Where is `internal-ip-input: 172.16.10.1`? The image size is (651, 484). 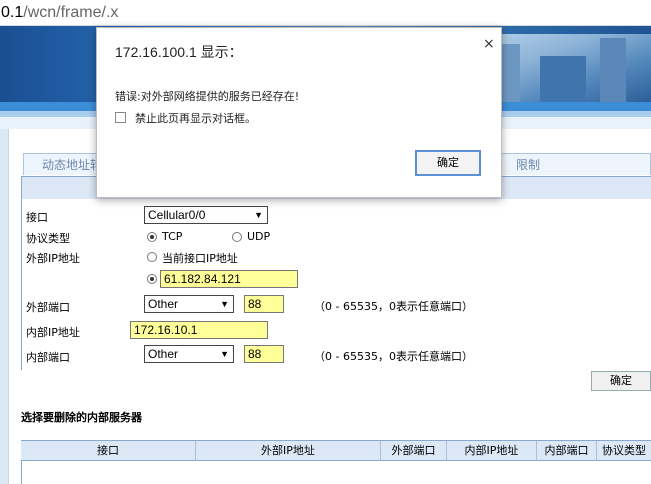 internal-ip-input: 172.16.10.1 is located at coordinates (199, 330).